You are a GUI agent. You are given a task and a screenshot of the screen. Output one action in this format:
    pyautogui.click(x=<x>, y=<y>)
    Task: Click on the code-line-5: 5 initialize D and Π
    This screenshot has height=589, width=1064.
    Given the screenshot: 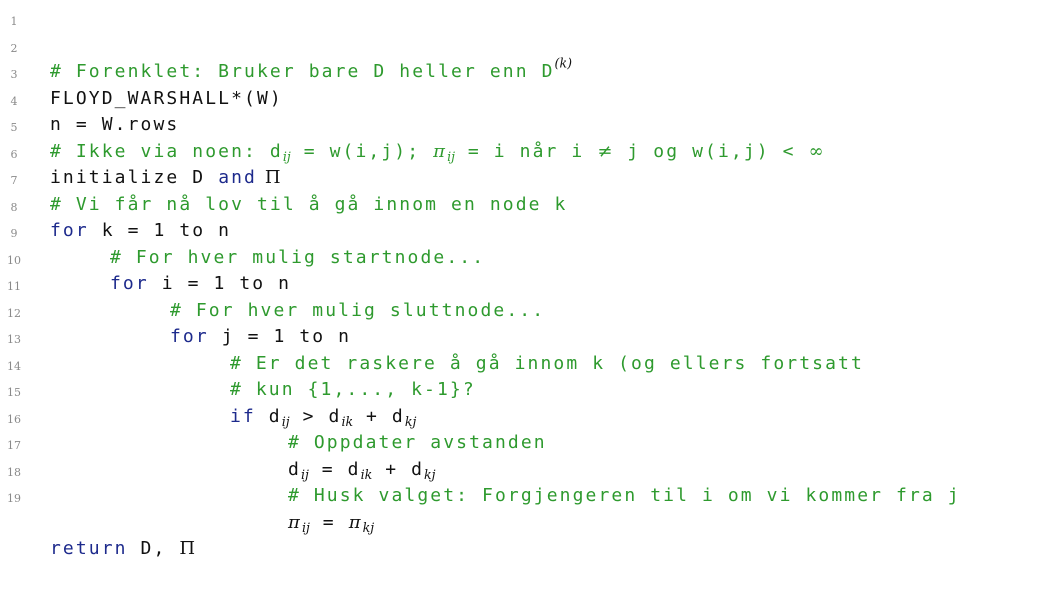 What is the action you would take?
    pyautogui.click(x=140, y=150)
    